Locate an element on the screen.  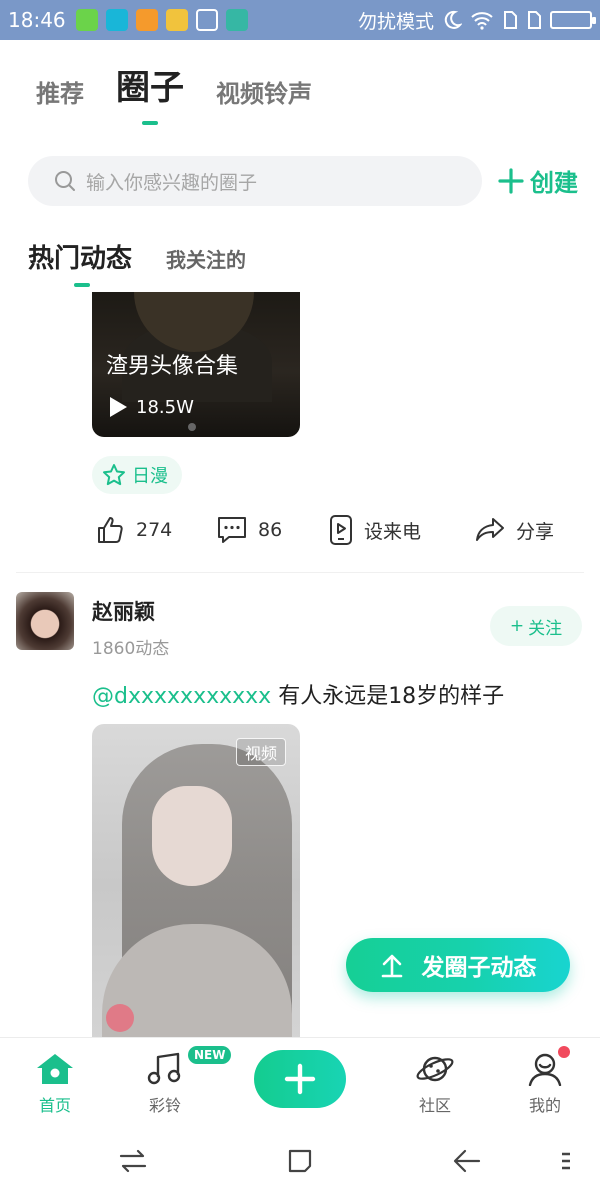
recent-apps-icon is located at coordinates (133, 1161).